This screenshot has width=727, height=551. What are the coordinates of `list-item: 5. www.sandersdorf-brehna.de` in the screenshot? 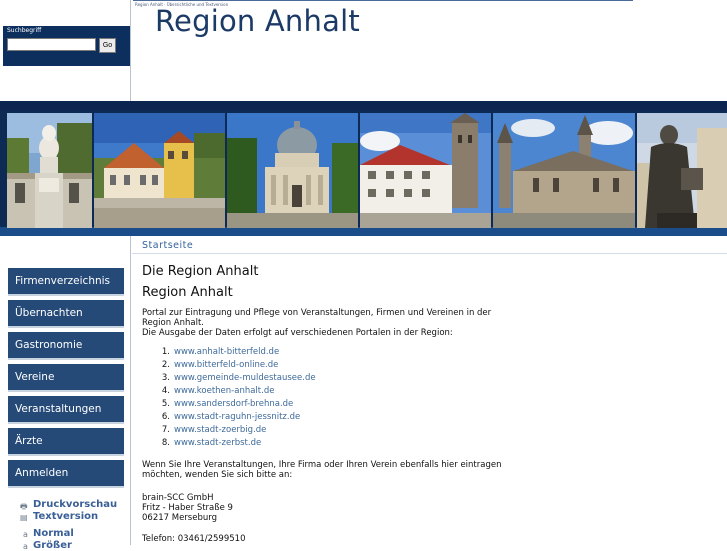 It's located at (227, 404).